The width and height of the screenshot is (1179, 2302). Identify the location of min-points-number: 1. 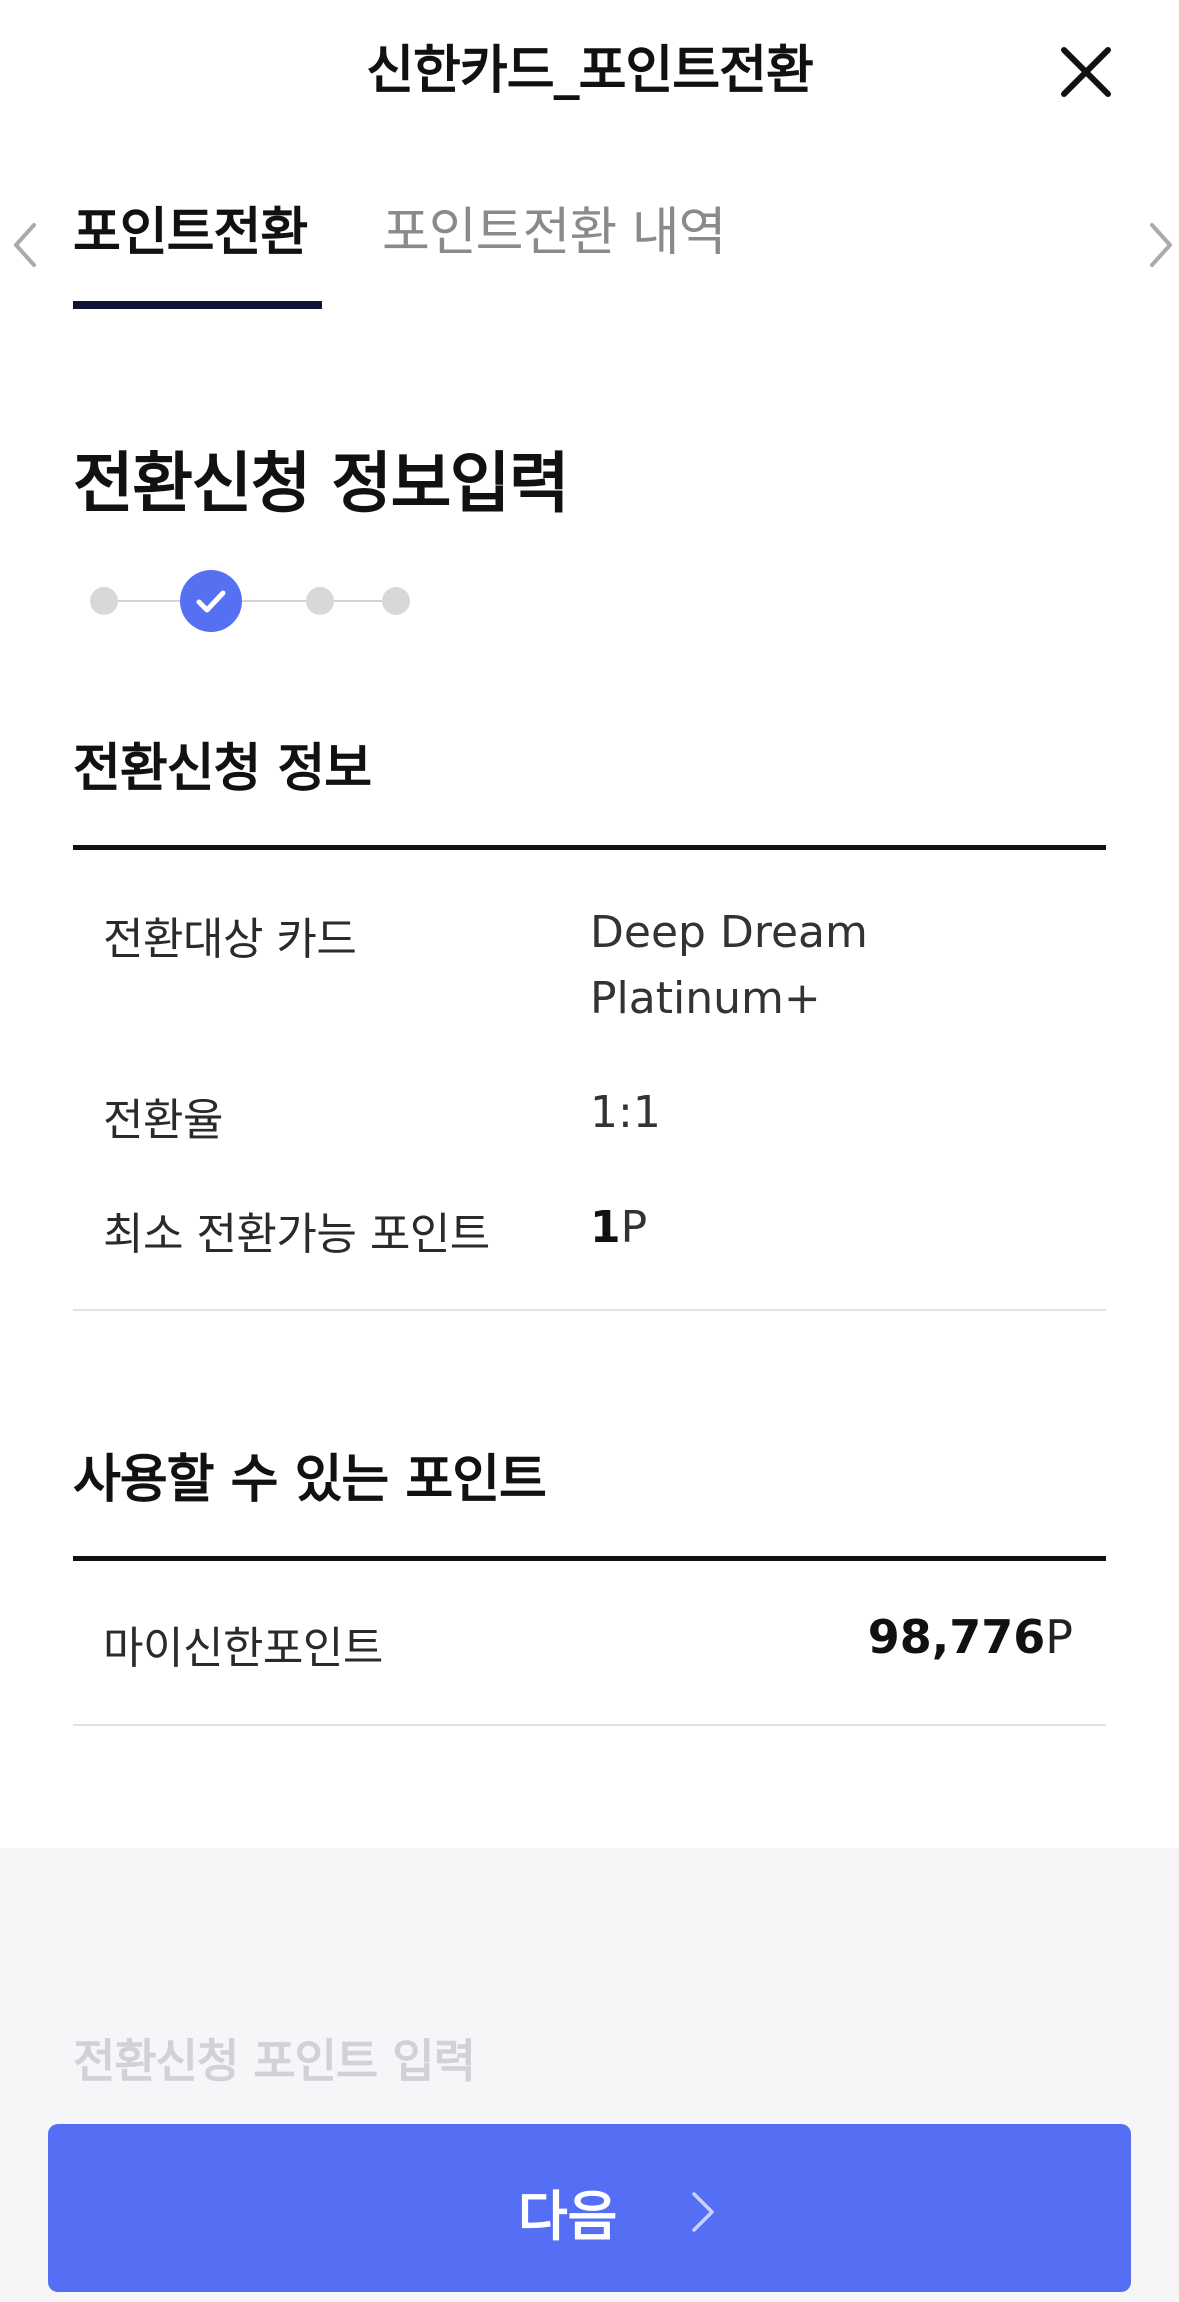
(605, 1227).